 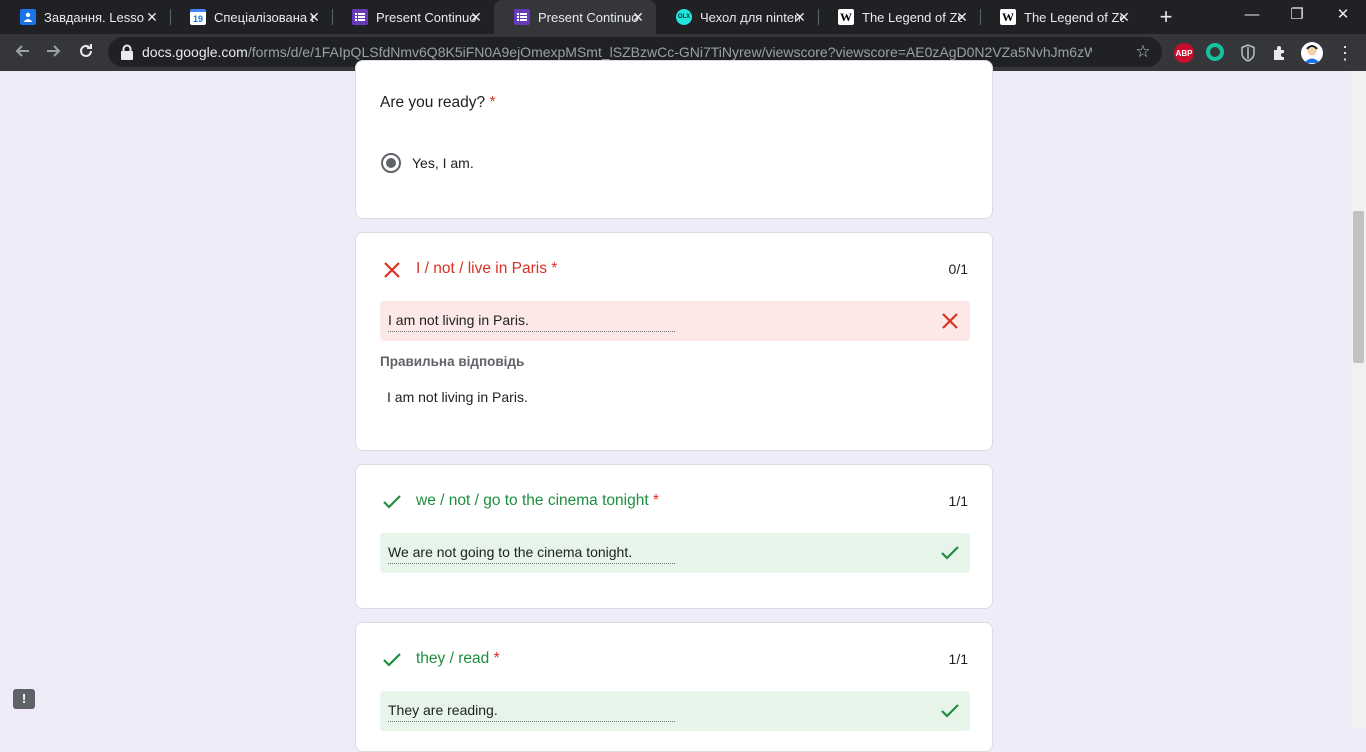 I want to click on olx-icon: OLX, so click(x=684, y=17).